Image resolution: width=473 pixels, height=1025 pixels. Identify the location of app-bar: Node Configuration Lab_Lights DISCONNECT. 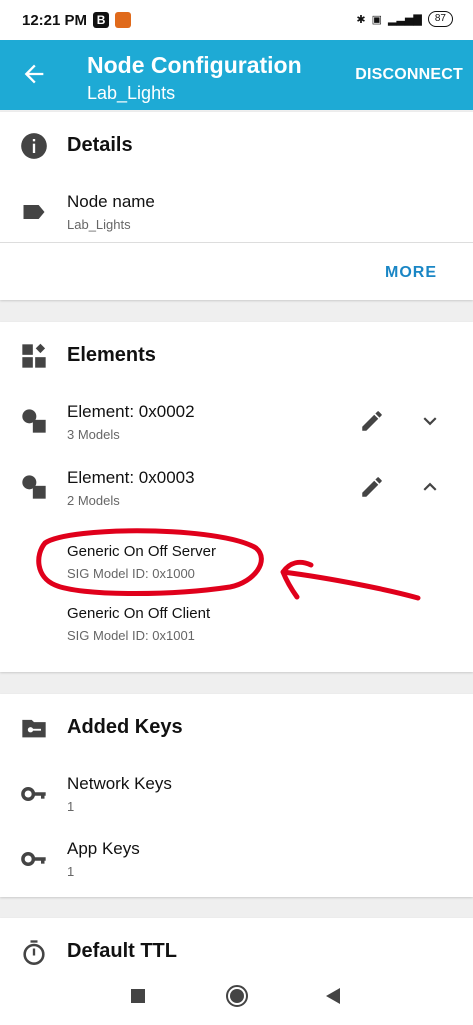
(236, 75).